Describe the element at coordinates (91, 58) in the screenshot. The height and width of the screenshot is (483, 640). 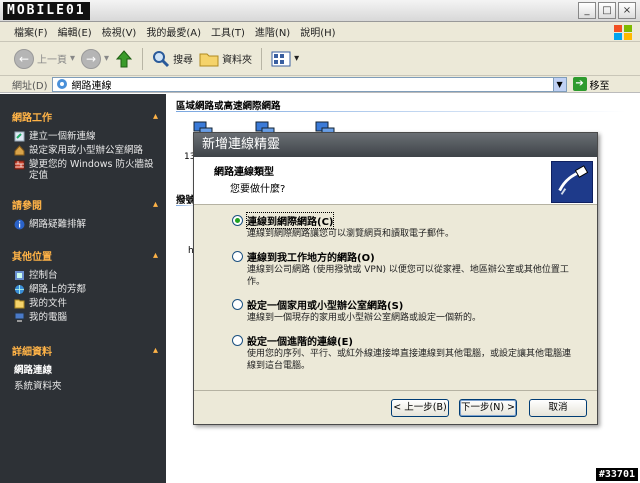
I see `forward-arrow-icon: →` at that location.